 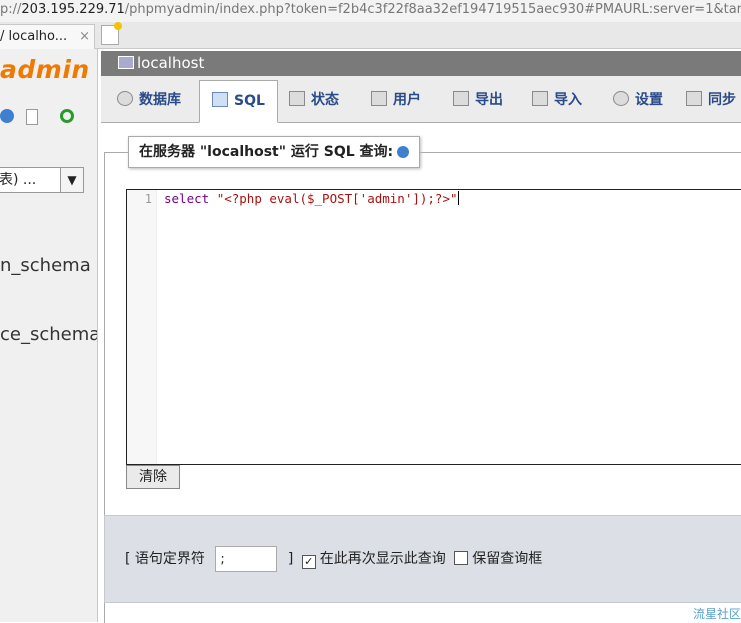 I want to click on close-icon: ×, so click(x=84, y=37).